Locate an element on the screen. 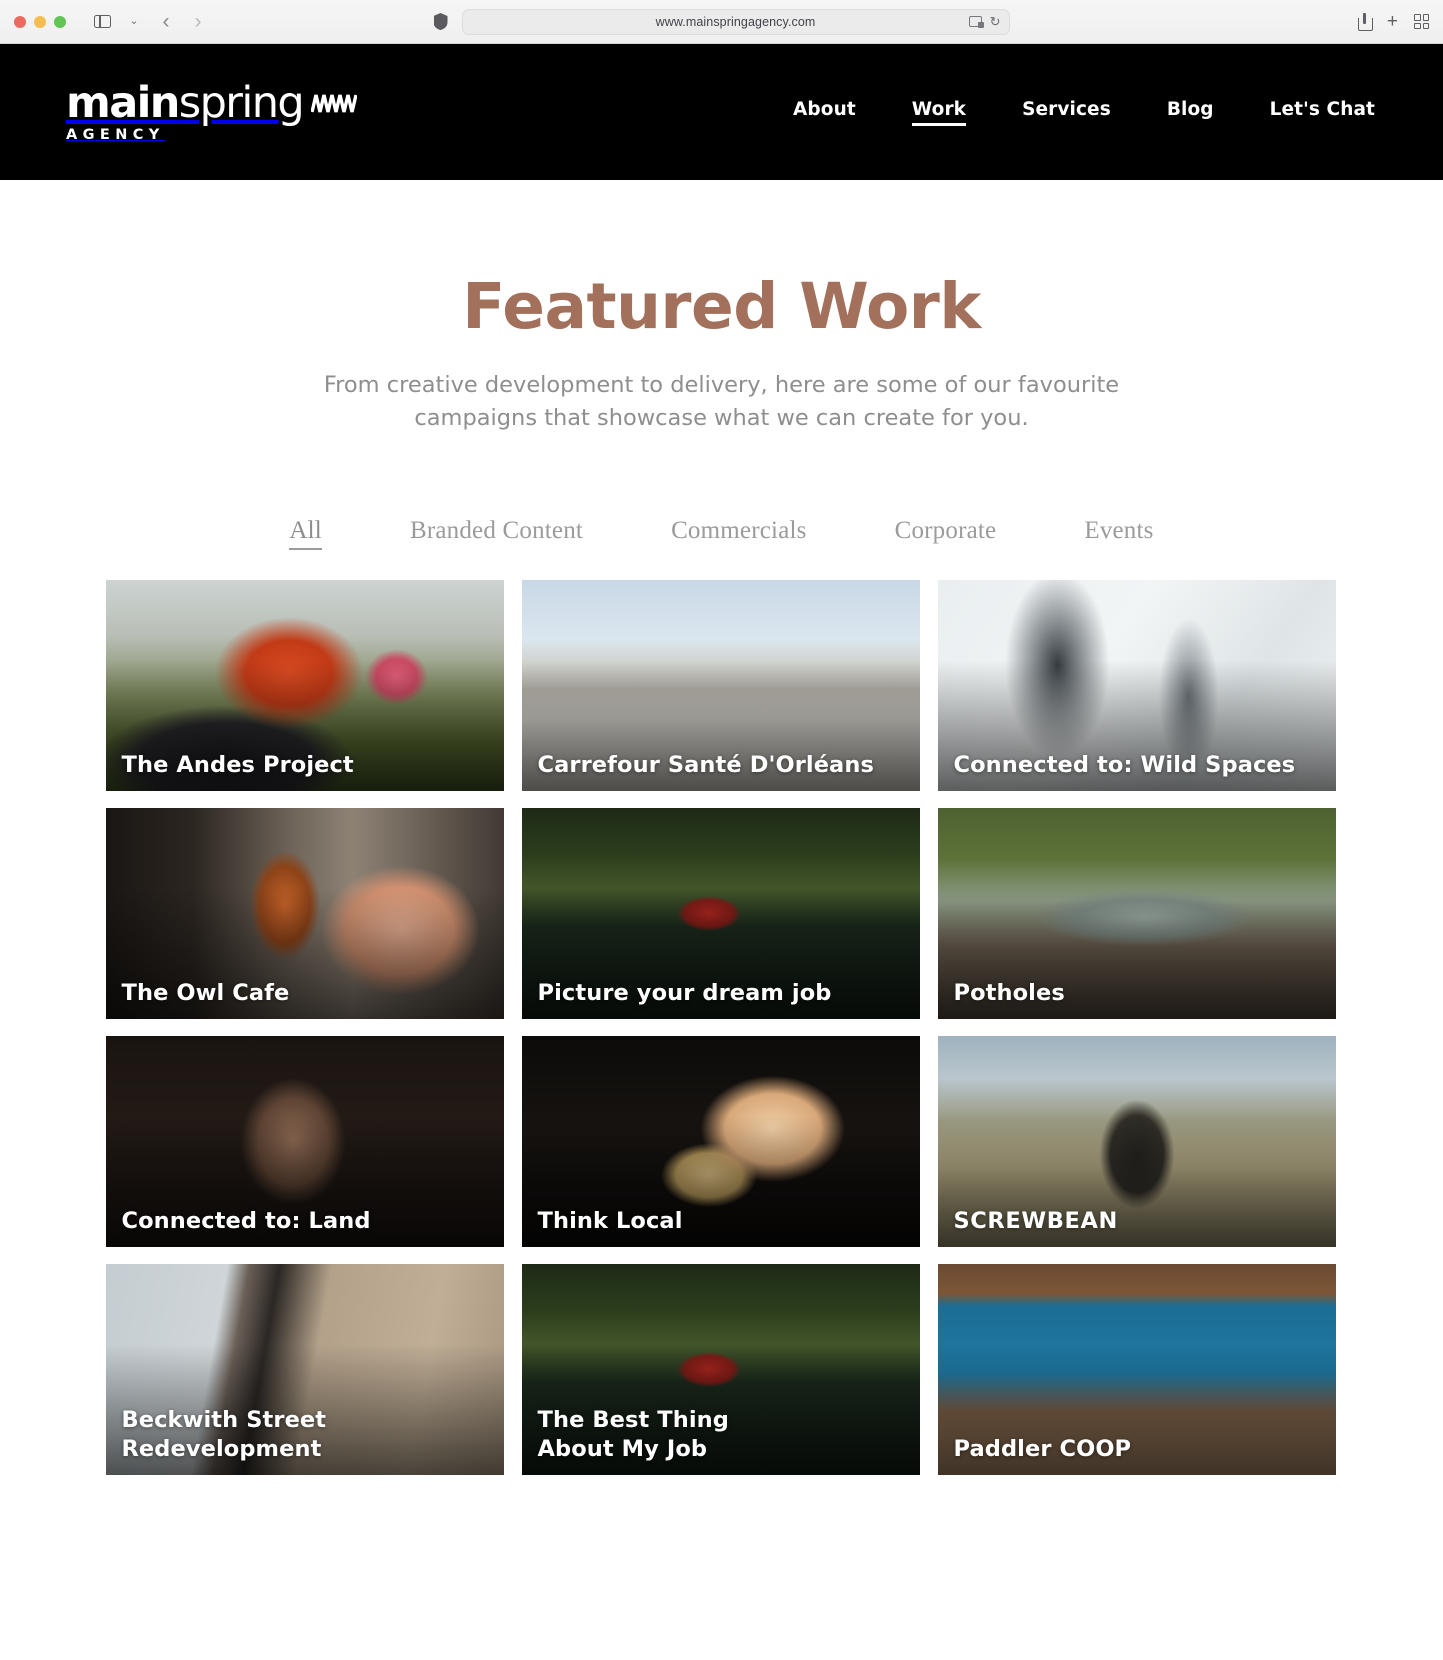 Image resolution: width=1443 pixels, height=1660 pixels. chevron-right-icon: › is located at coordinates (198, 21).